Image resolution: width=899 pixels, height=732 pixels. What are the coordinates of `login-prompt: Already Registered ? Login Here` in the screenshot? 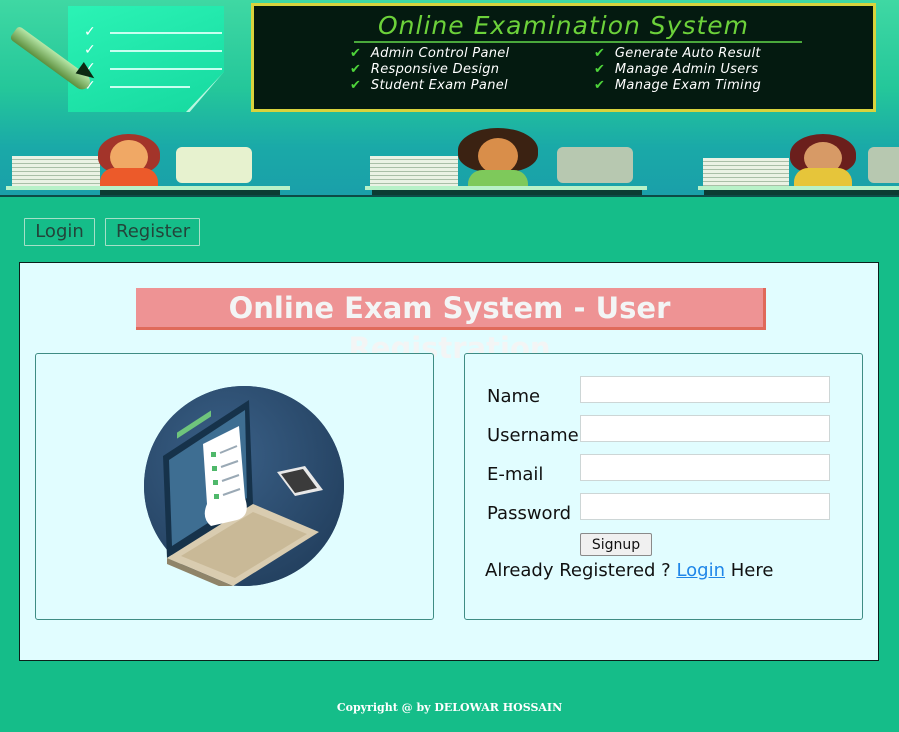 It's located at (629, 570).